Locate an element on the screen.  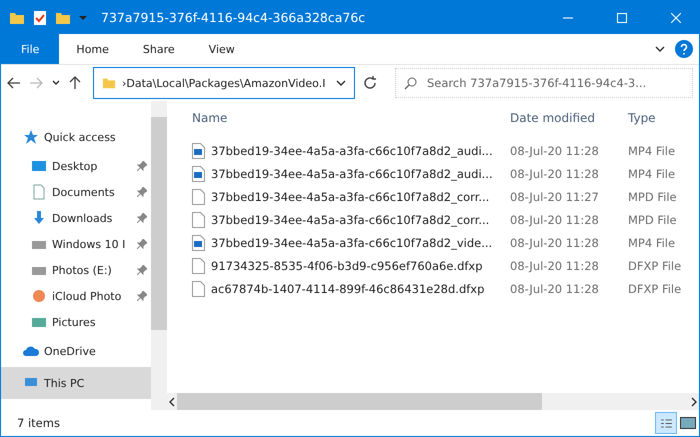
sidebar-item: Quick access is located at coordinates (76, 137).